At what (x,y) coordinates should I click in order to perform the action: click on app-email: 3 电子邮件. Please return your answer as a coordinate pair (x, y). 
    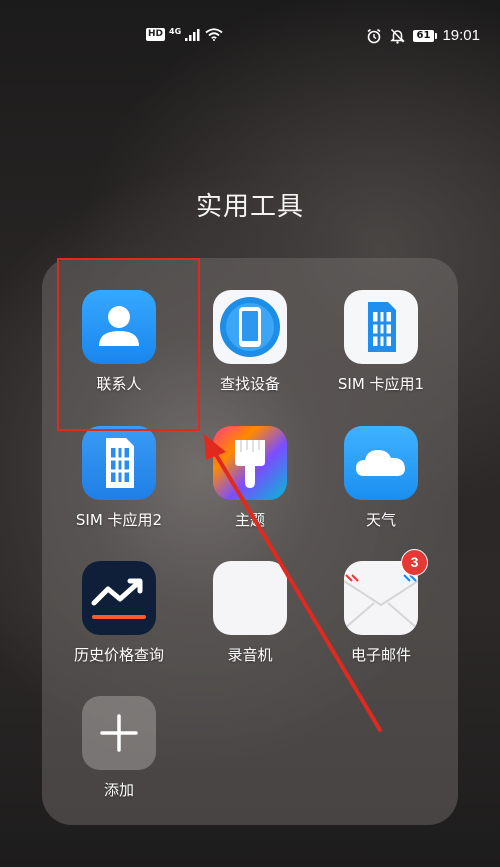
    Looking at the image, I should click on (381, 607).